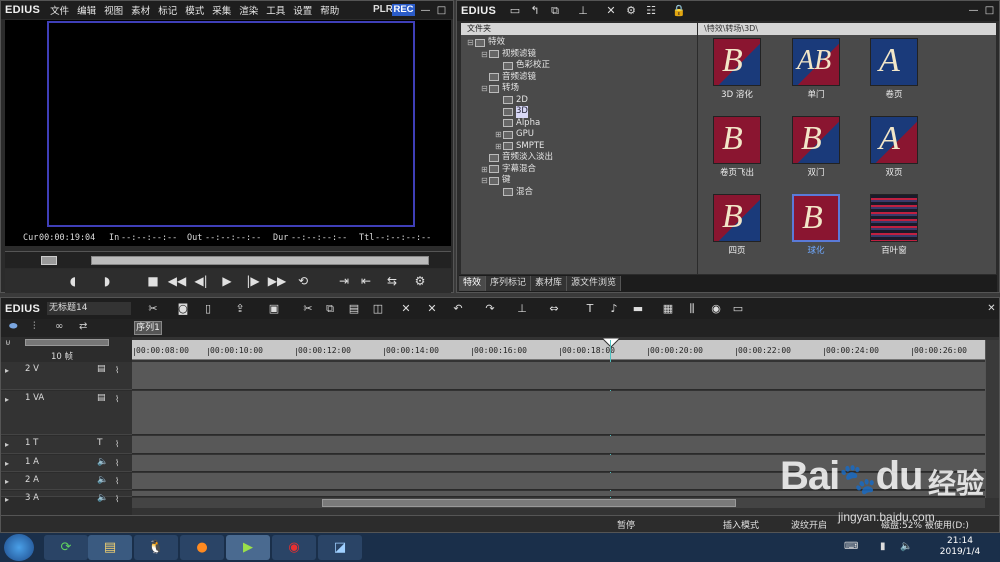 Image resolution: width=1000 pixels, height=562 pixels. Describe the element at coordinates (989, 10) in the screenshot. I see `library-maximize-button: □` at that location.